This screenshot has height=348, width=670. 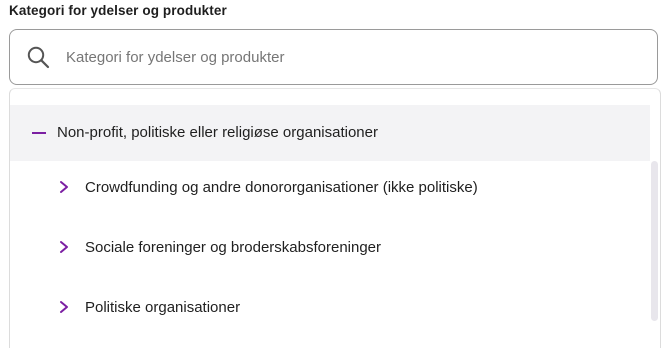 I want to click on search-icon, so click(x=38, y=57).